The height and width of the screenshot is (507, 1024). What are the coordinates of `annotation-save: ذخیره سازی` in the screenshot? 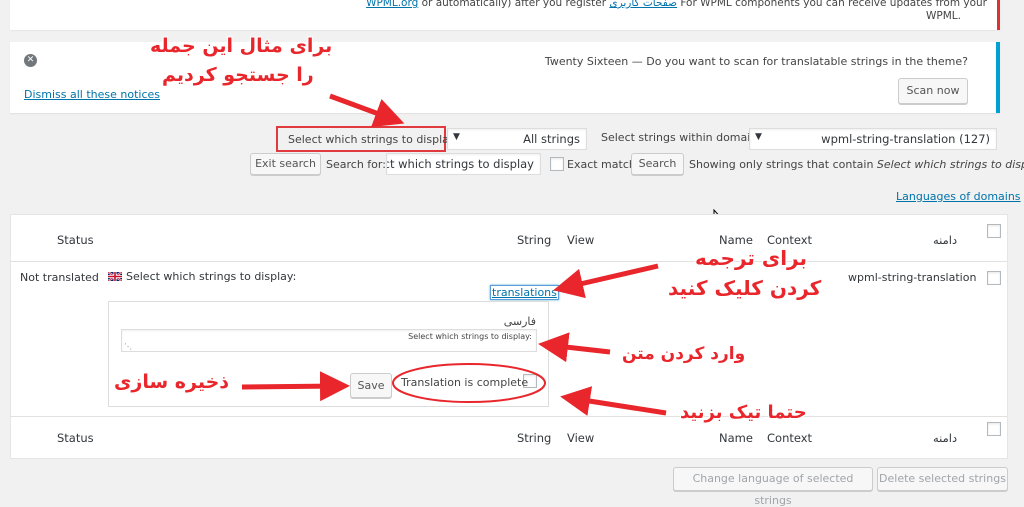 It's located at (172, 382).